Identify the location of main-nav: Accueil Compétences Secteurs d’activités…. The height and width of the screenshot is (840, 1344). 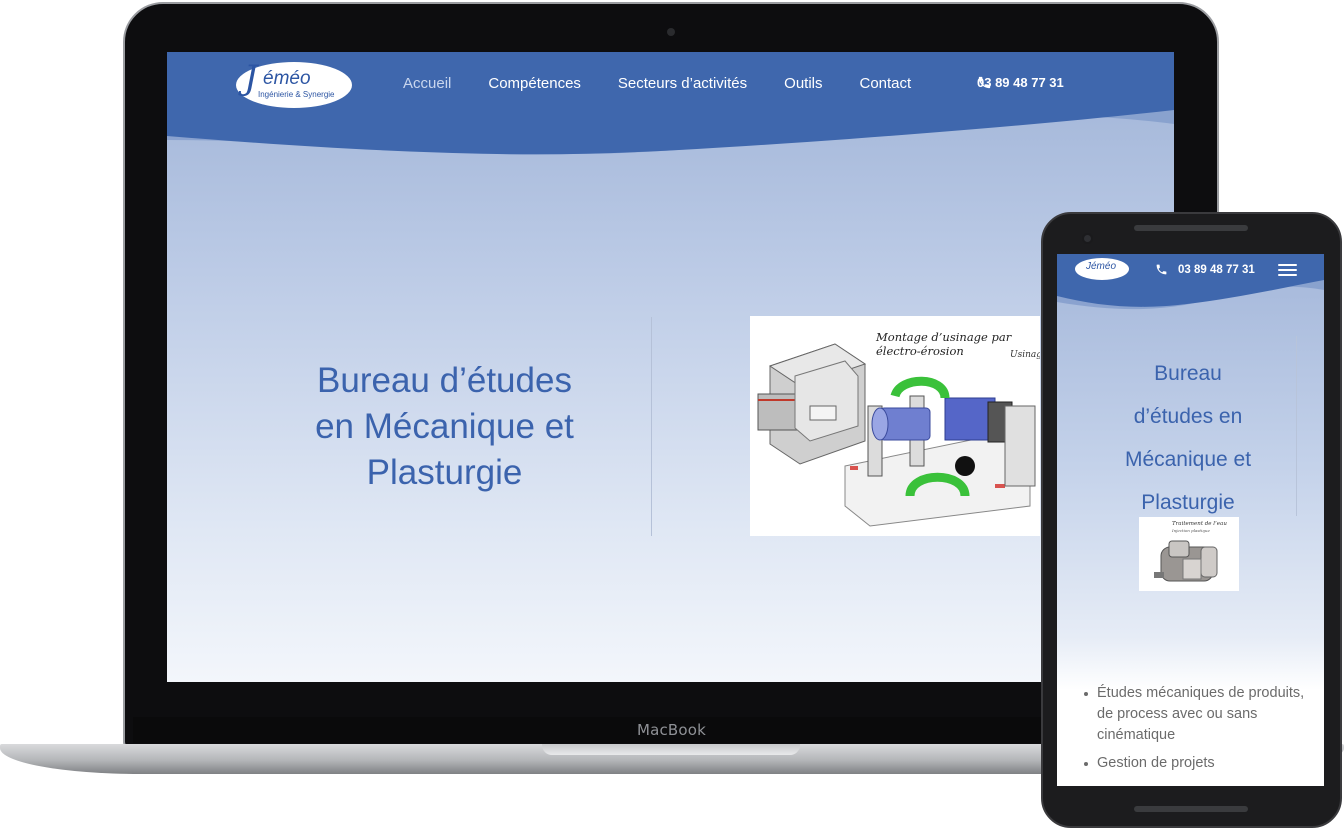
(657, 83).